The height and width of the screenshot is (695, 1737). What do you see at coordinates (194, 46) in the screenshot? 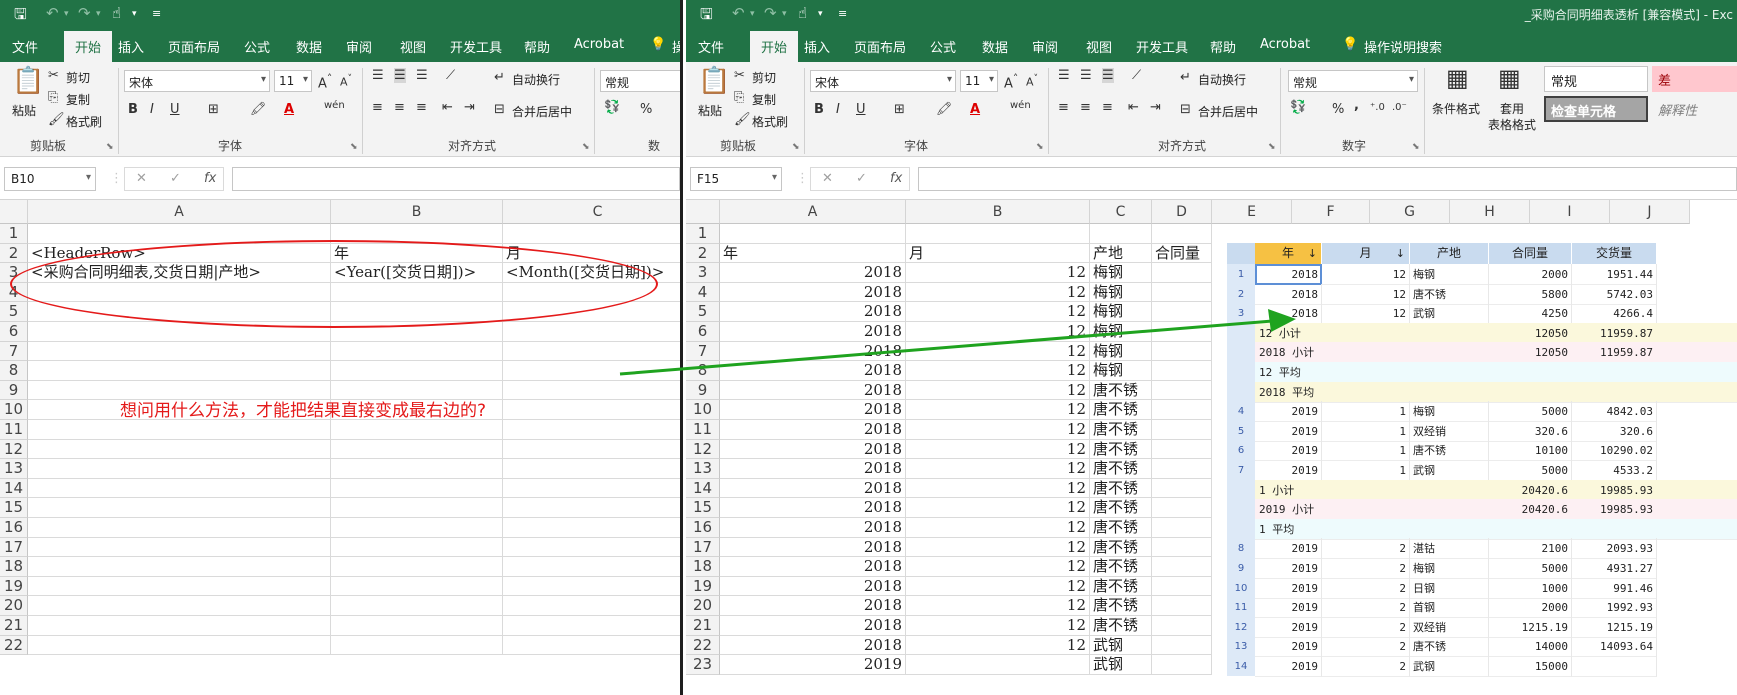
I see `tab-3: 页面布局` at bounding box center [194, 46].